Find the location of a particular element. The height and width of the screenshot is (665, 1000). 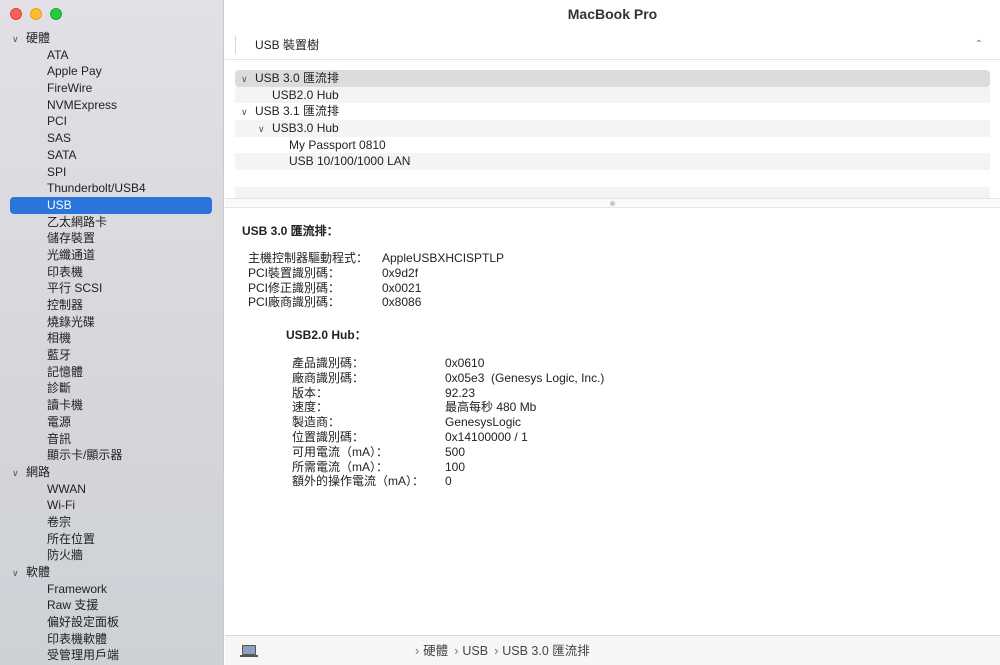

sidebar-item: Raw 支援 is located at coordinates (112, 605).